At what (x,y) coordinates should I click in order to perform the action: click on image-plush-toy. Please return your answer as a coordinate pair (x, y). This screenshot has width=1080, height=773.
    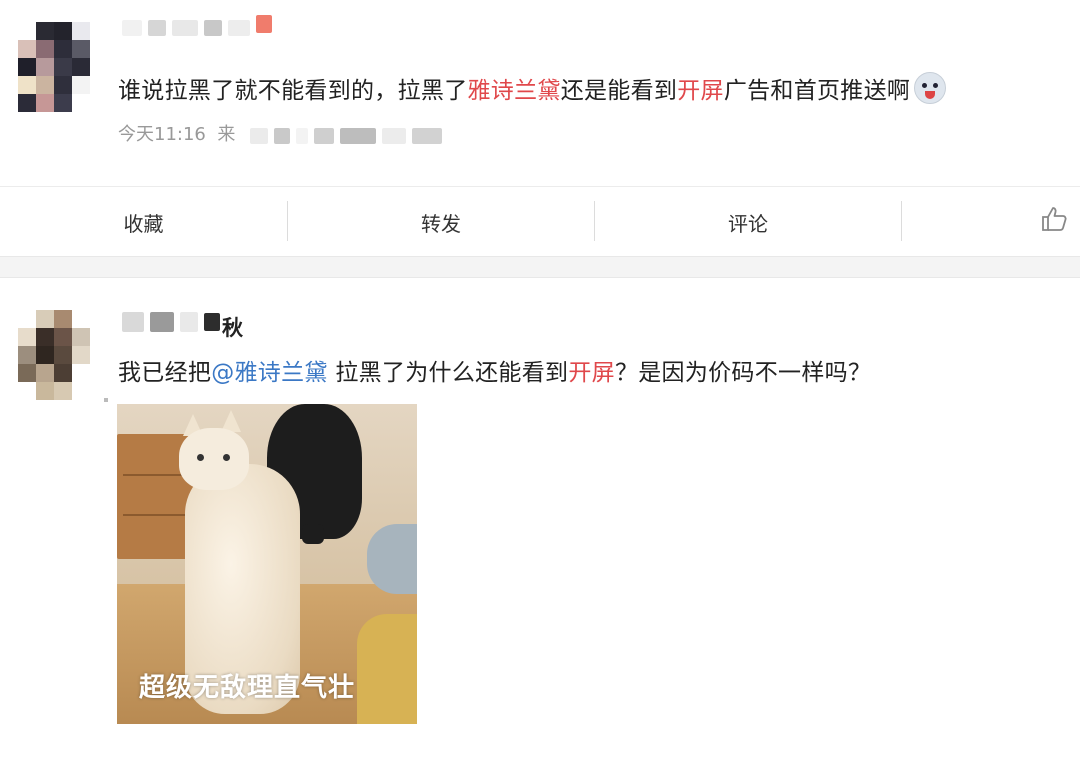
    Looking at the image, I should click on (313, 534).